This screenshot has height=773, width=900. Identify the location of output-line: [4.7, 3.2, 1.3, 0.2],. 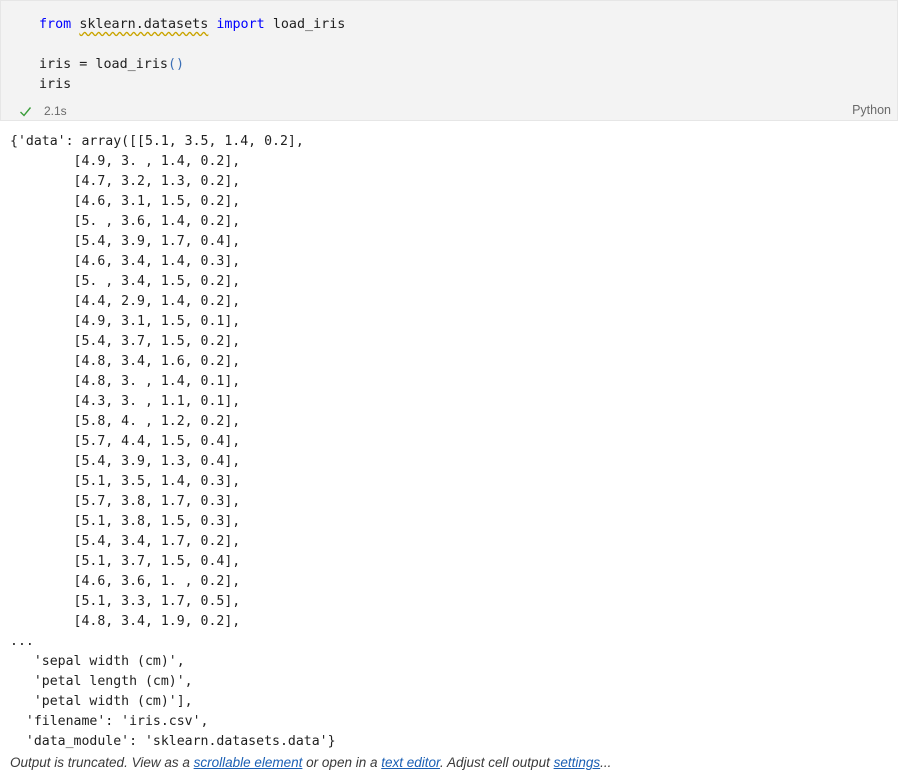
(125, 181).